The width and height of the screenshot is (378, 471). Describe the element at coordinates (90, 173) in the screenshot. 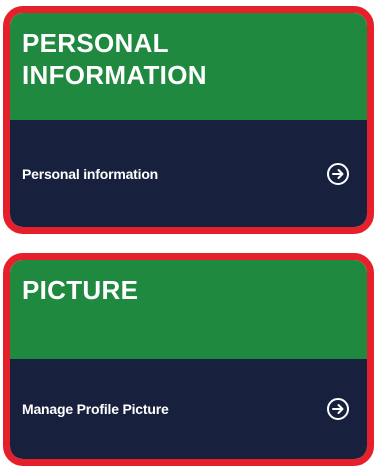

I see `link-label: Personal information` at that location.